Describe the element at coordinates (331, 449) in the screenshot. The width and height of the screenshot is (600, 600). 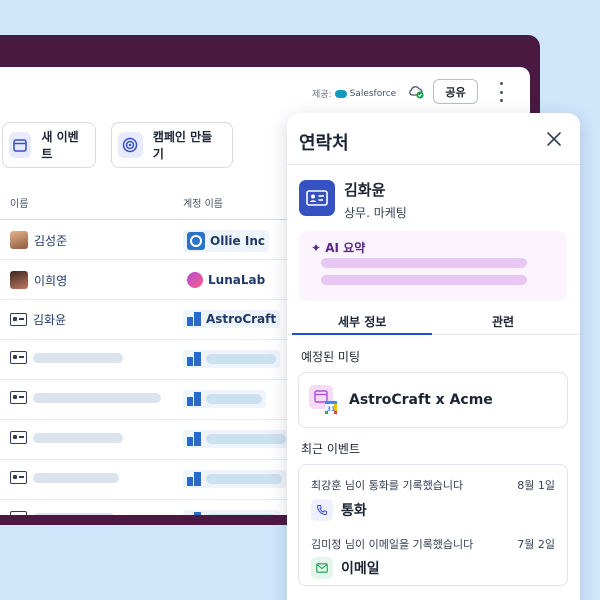
I see `recent-events-label: 최근 이벤트` at that location.